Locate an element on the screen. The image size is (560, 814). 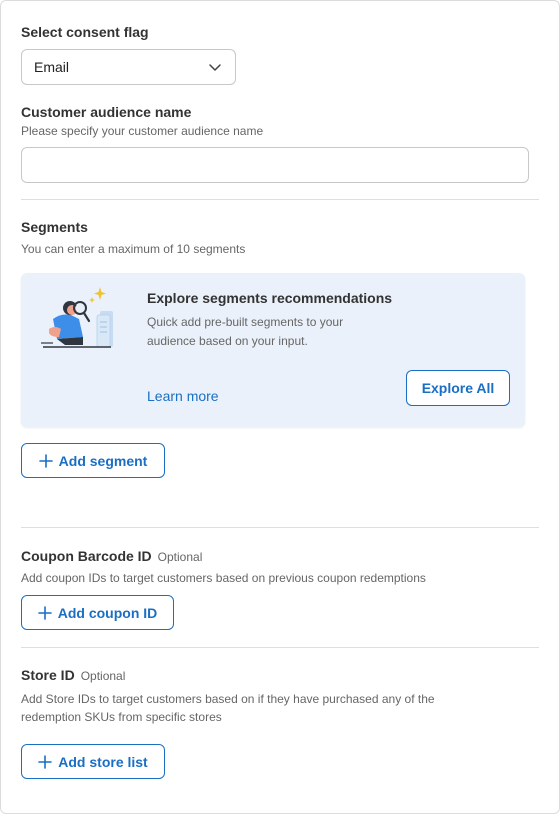
audience-name-label: Customer audience name is located at coordinates (106, 112).